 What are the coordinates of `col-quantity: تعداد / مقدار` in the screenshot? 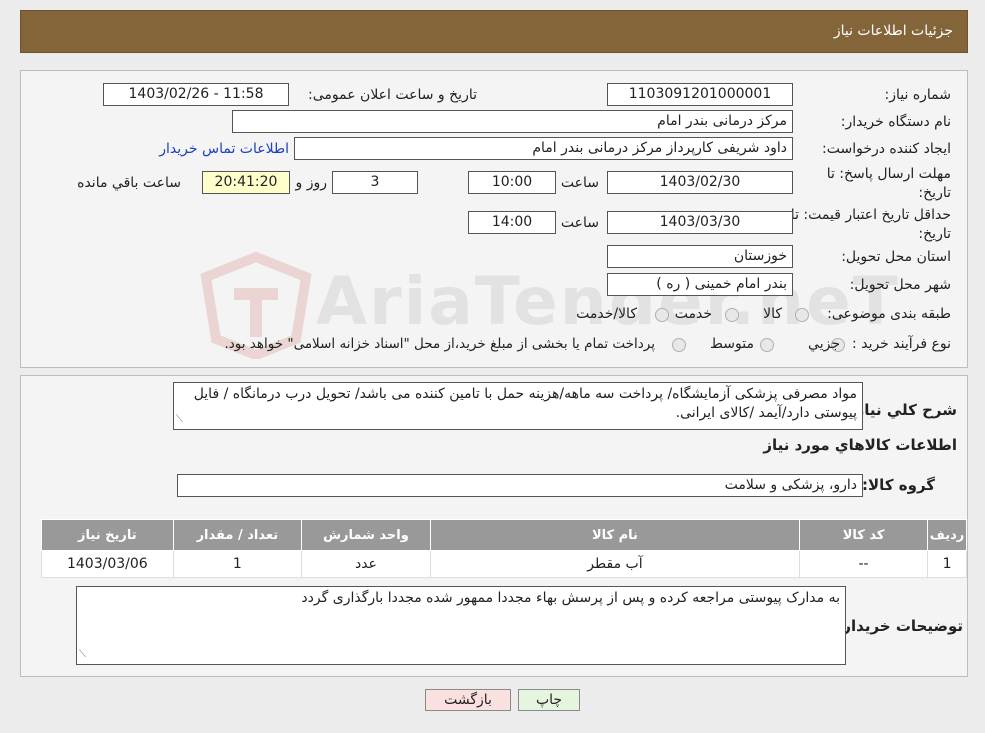 It's located at (237, 535).